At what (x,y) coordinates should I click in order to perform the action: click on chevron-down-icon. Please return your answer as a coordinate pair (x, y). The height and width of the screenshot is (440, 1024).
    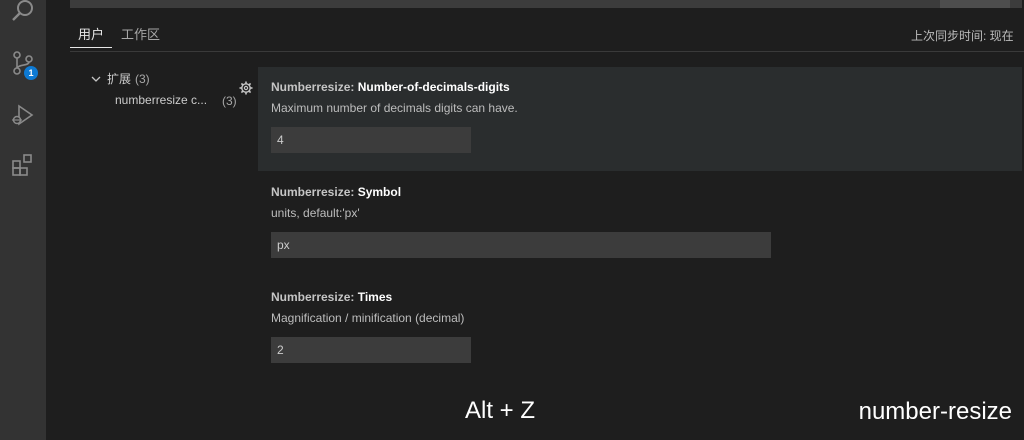
    Looking at the image, I should click on (96, 79).